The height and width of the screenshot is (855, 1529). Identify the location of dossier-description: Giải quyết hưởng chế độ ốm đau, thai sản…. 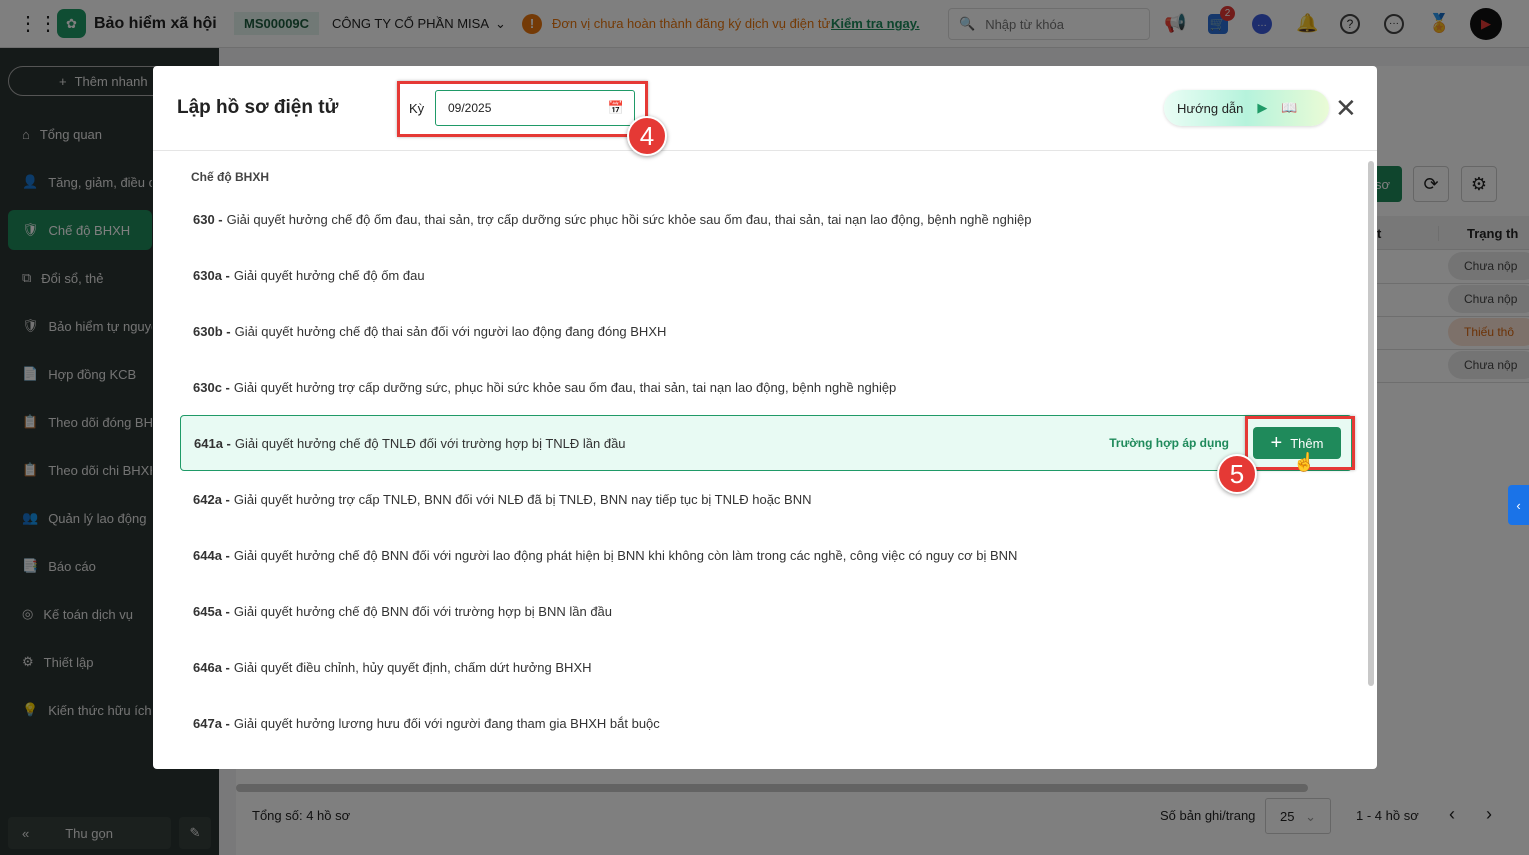
(629, 219).